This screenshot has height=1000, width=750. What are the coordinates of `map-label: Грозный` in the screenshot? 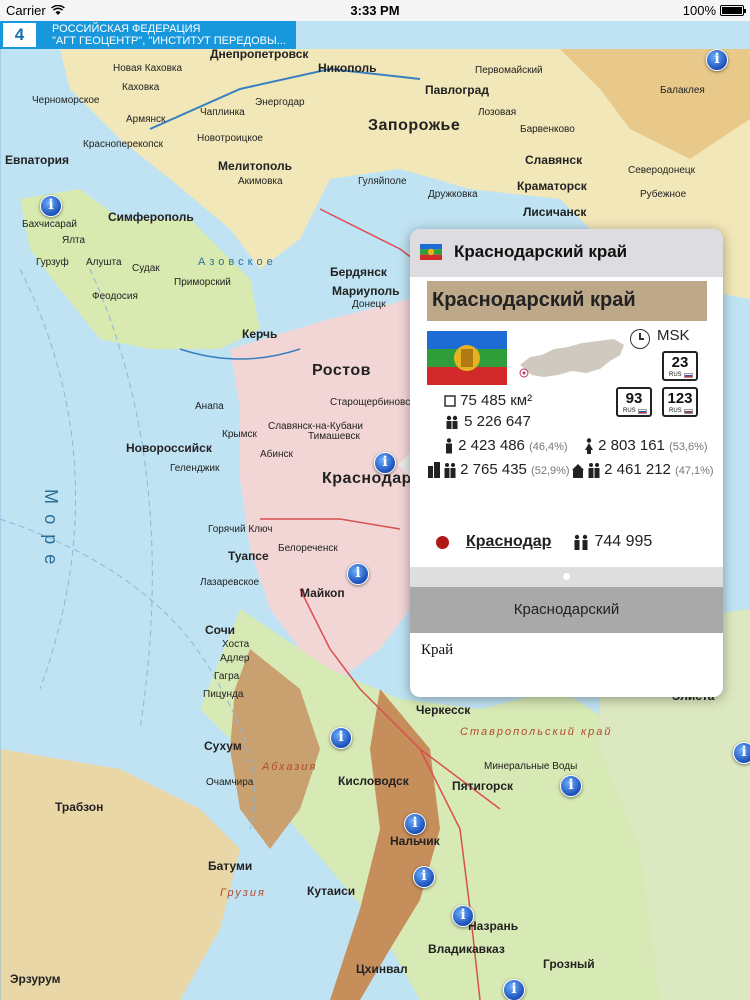 It's located at (569, 964).